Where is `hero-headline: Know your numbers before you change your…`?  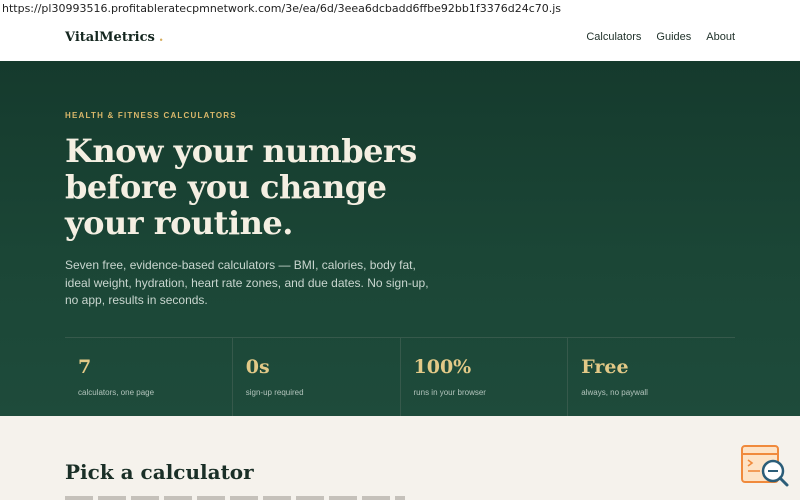 hero-headline: Know your numbers before you change your… is located at coordinates (241, 187).